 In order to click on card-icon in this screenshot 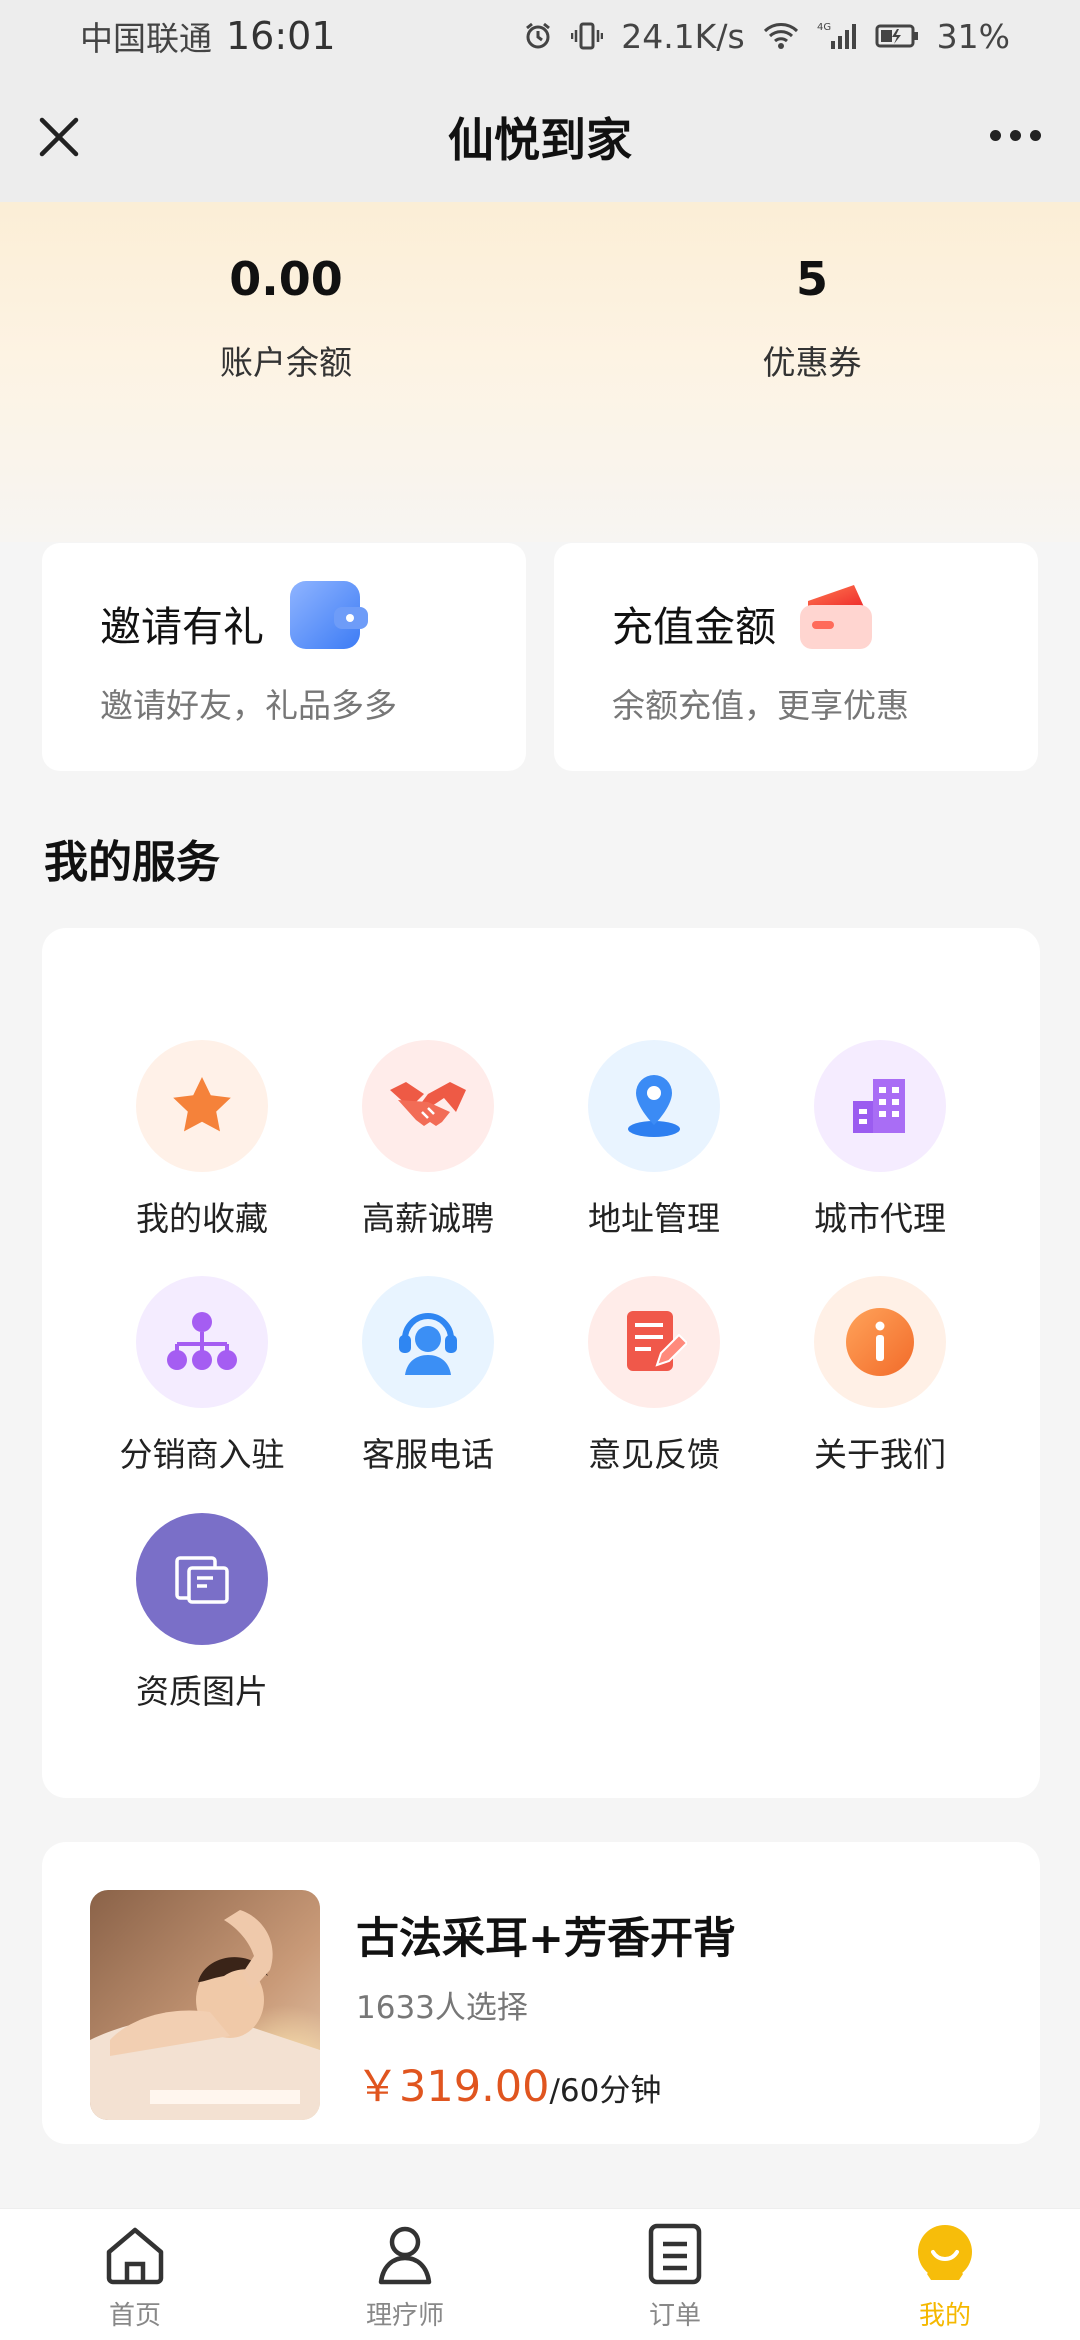, I will do `click(840, 617)`.